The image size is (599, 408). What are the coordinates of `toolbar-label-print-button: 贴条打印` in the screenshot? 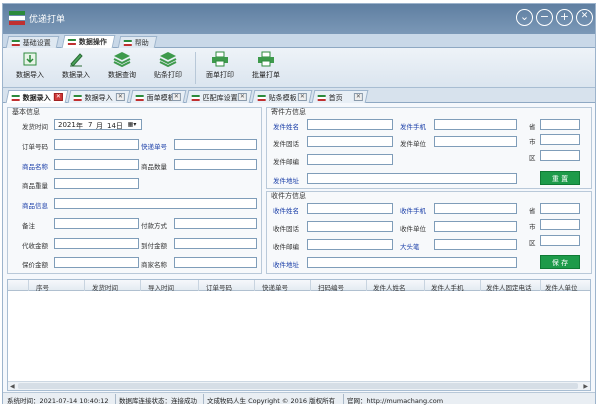 It's located at (168, 68).